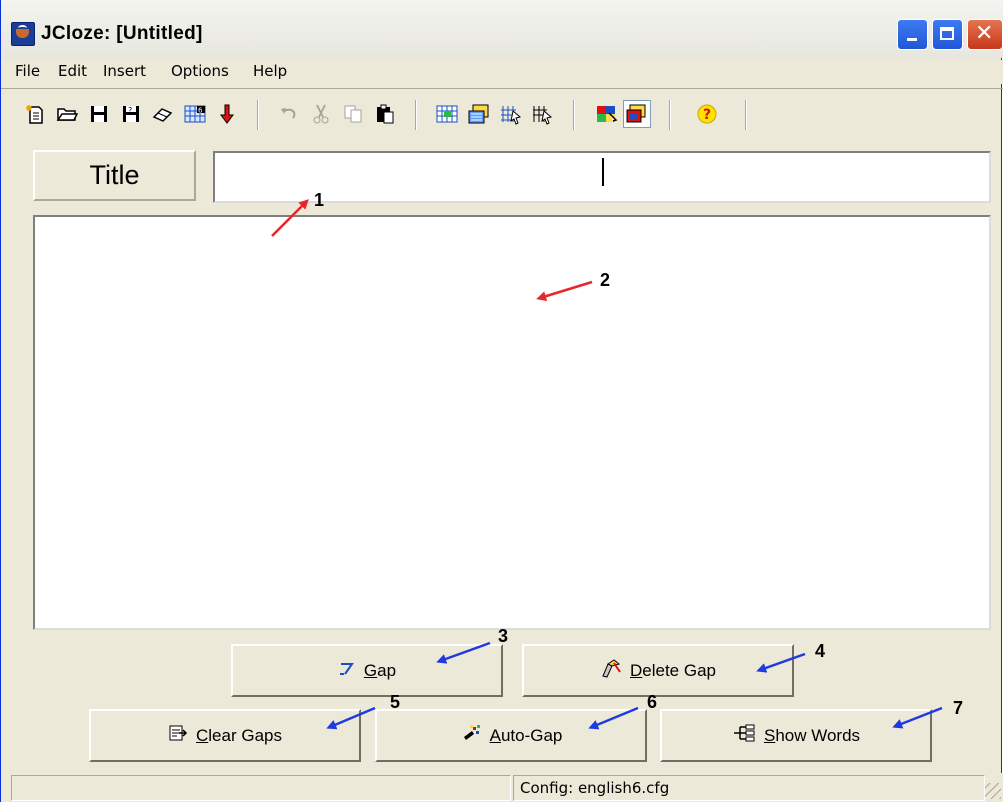 This screenshot has width=1004, height=802. What do you see at coordinates (178, 735) in the screenshot?
I see `clear-gaps-icon` at bounding box center [178, 735].